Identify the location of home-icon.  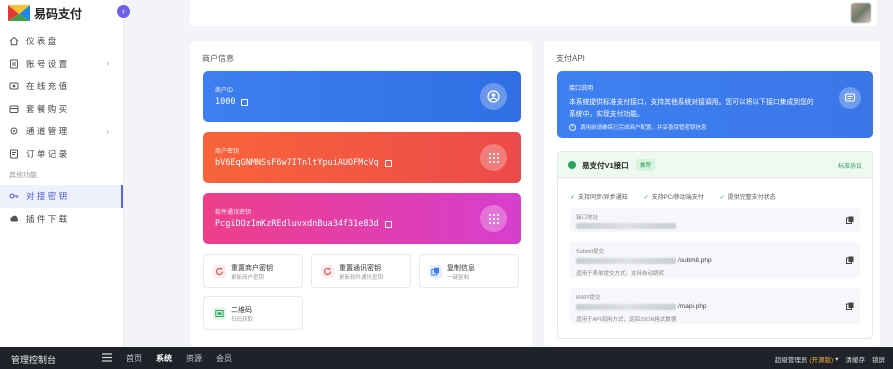
(14, 41).